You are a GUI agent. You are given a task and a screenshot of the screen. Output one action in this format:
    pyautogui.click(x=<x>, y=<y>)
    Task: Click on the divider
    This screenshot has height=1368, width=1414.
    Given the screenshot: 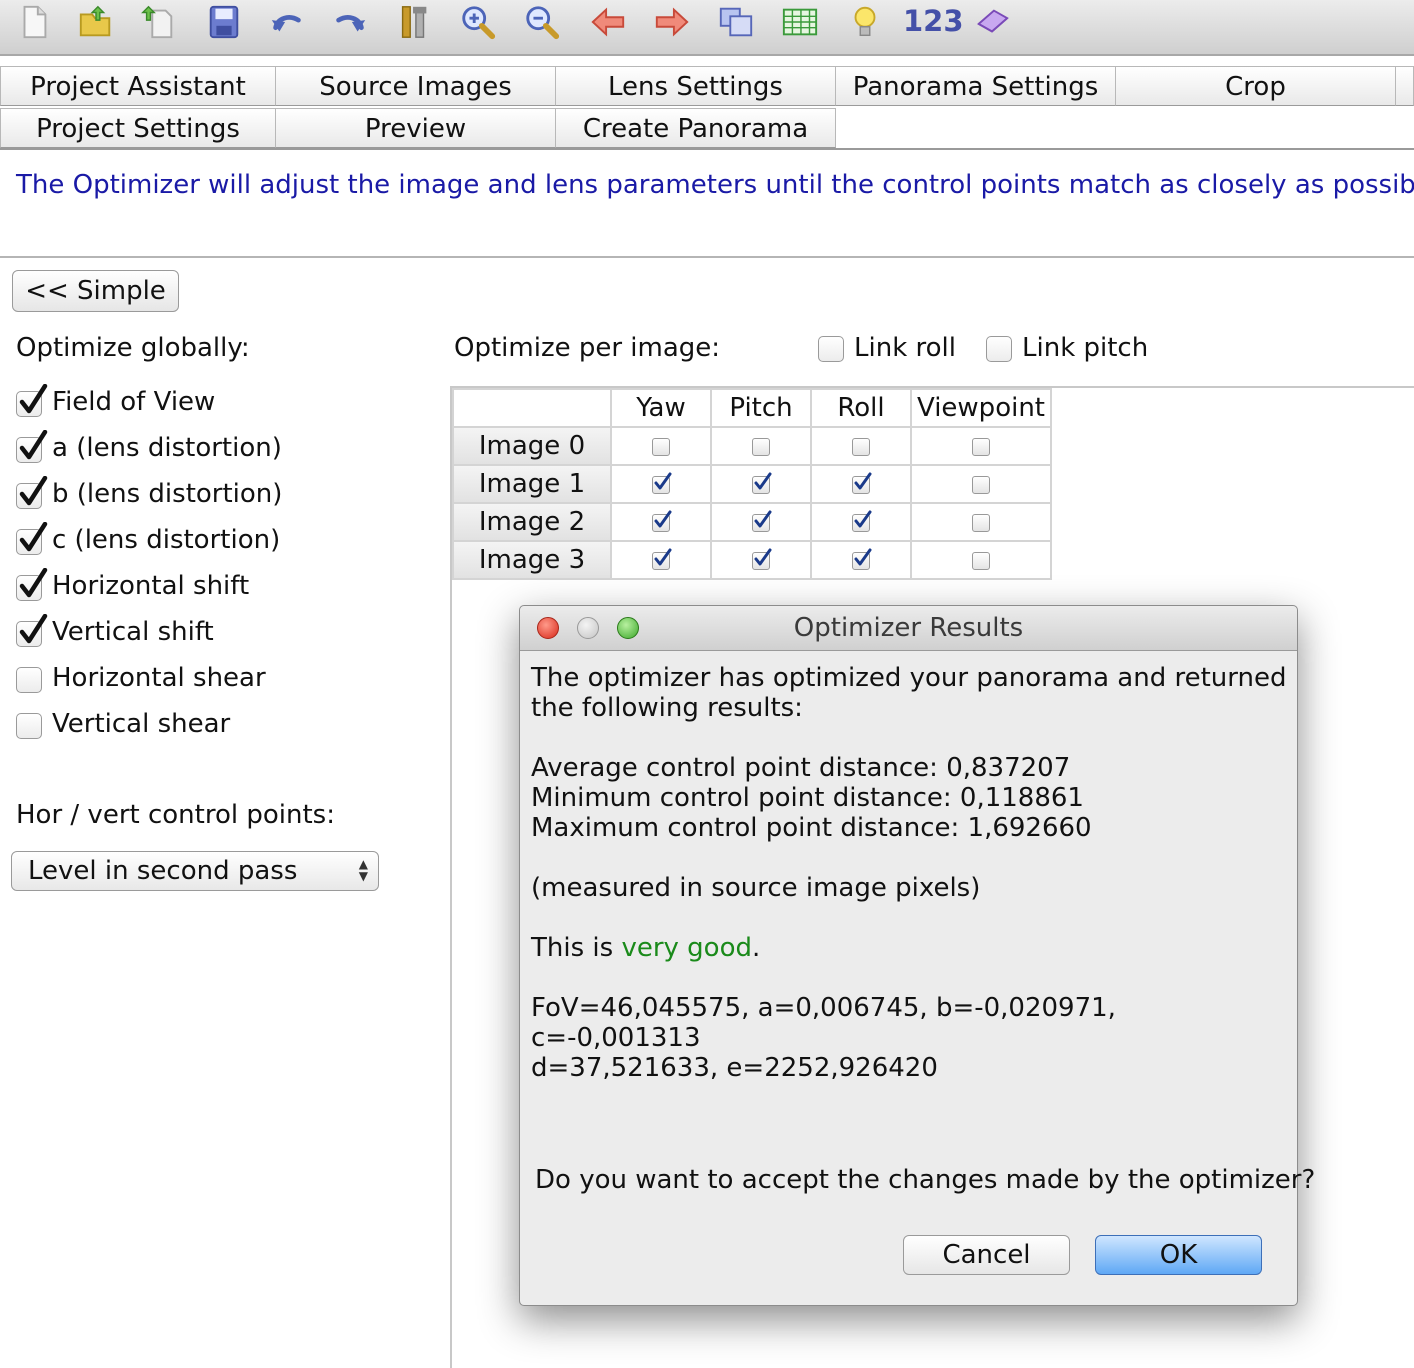 What is the action you would take?
    pyautogui.click(x=707, y=257)
    